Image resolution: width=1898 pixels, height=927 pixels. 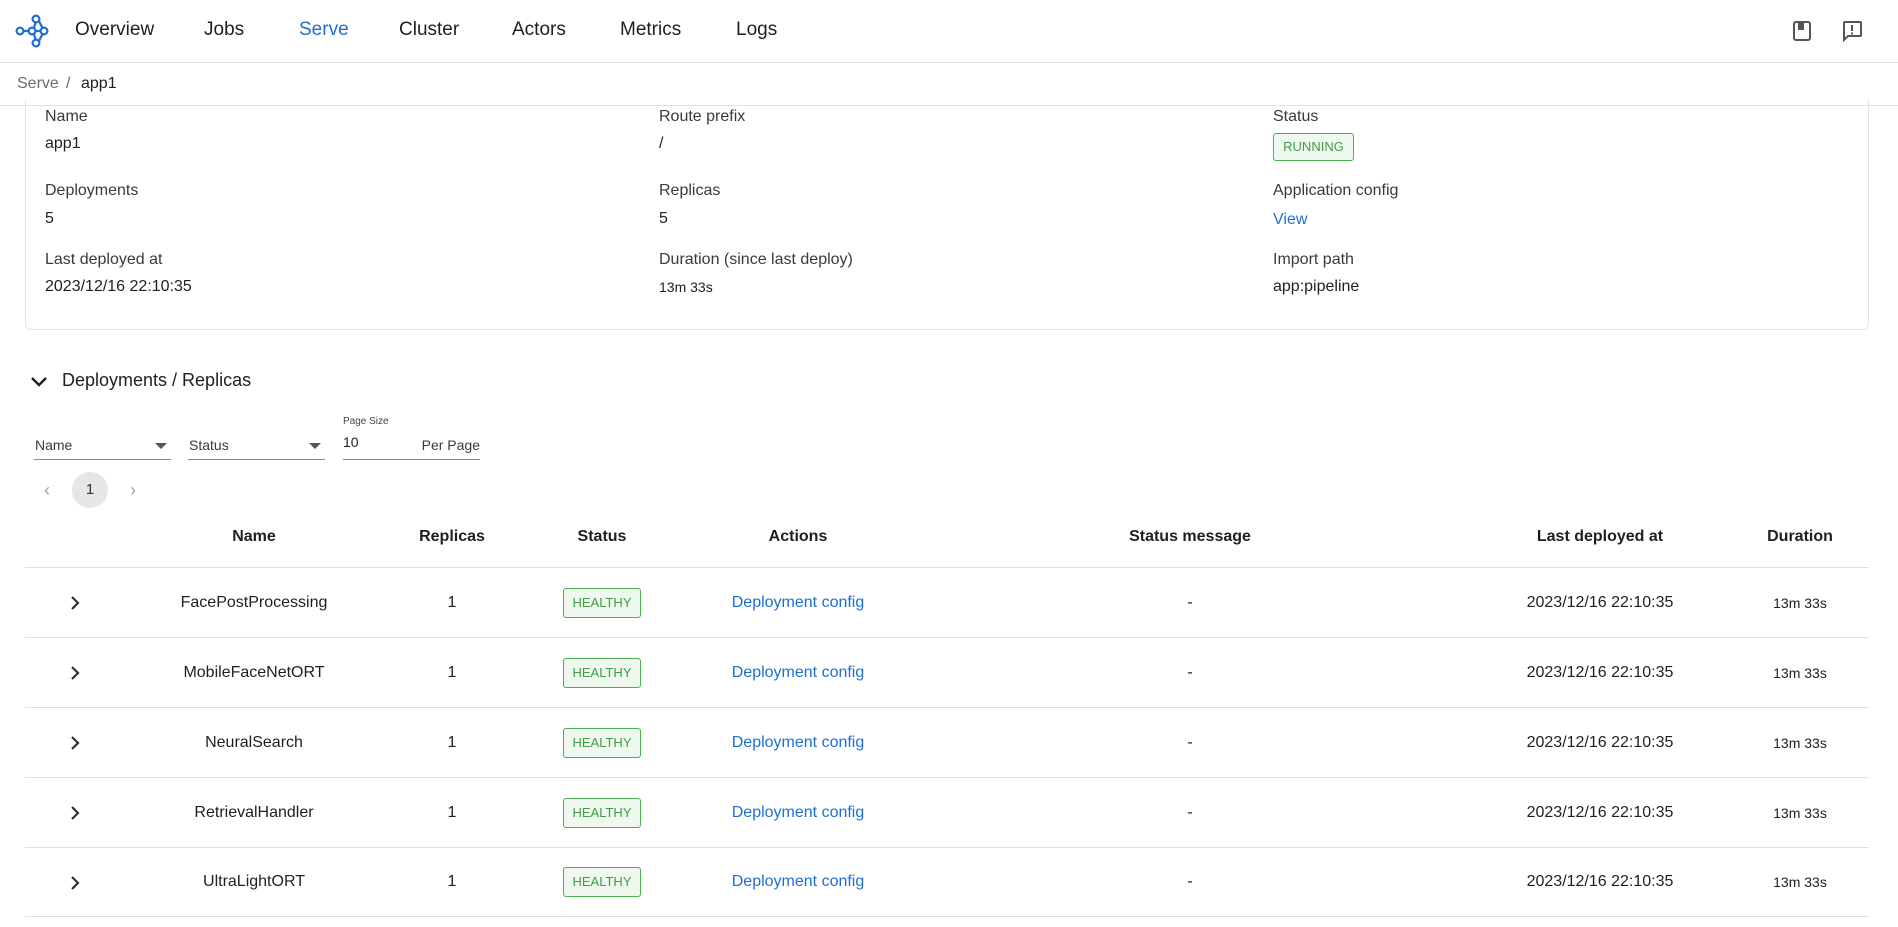 What do you see at coordinates (1313, 147) in the screenshot?
I see `app-status-badge: RUNNING` at bounding box center [1313, 147].